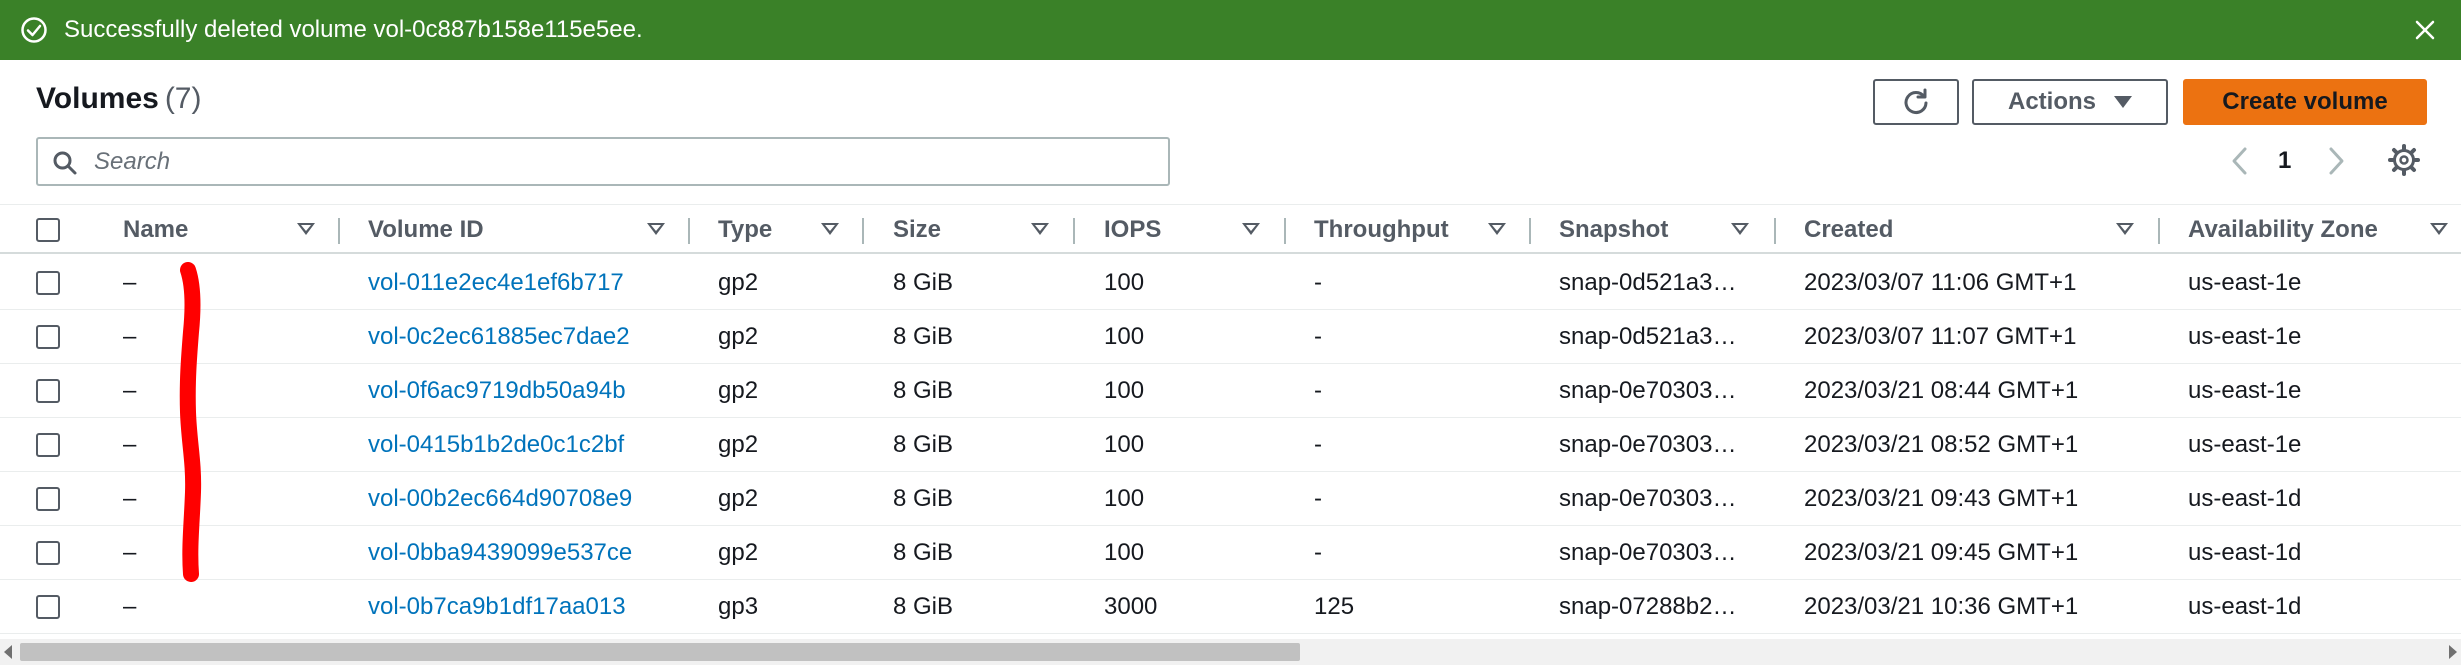 The height and width of the screenshot is (665, 2461). I want to click on next-page-icon, so click(2336, 161).